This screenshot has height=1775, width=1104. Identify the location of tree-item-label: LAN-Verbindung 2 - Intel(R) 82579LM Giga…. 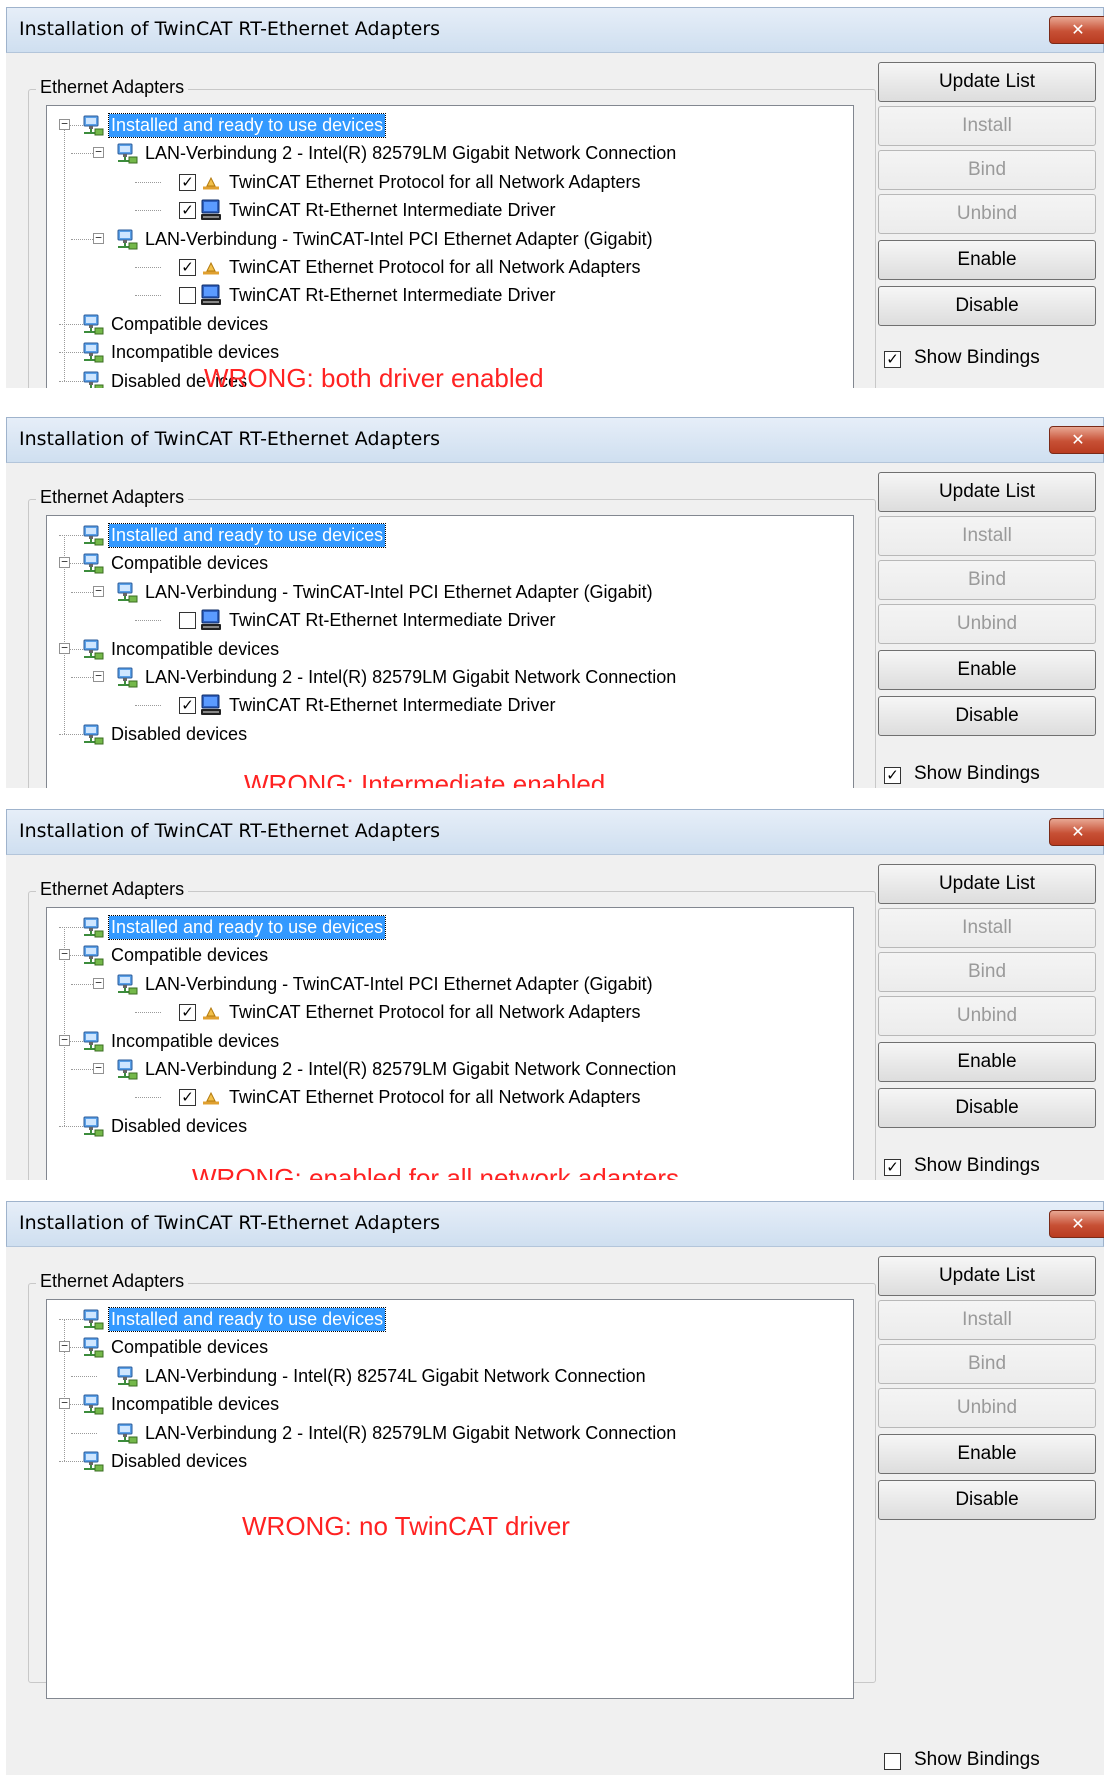
(411, 153).